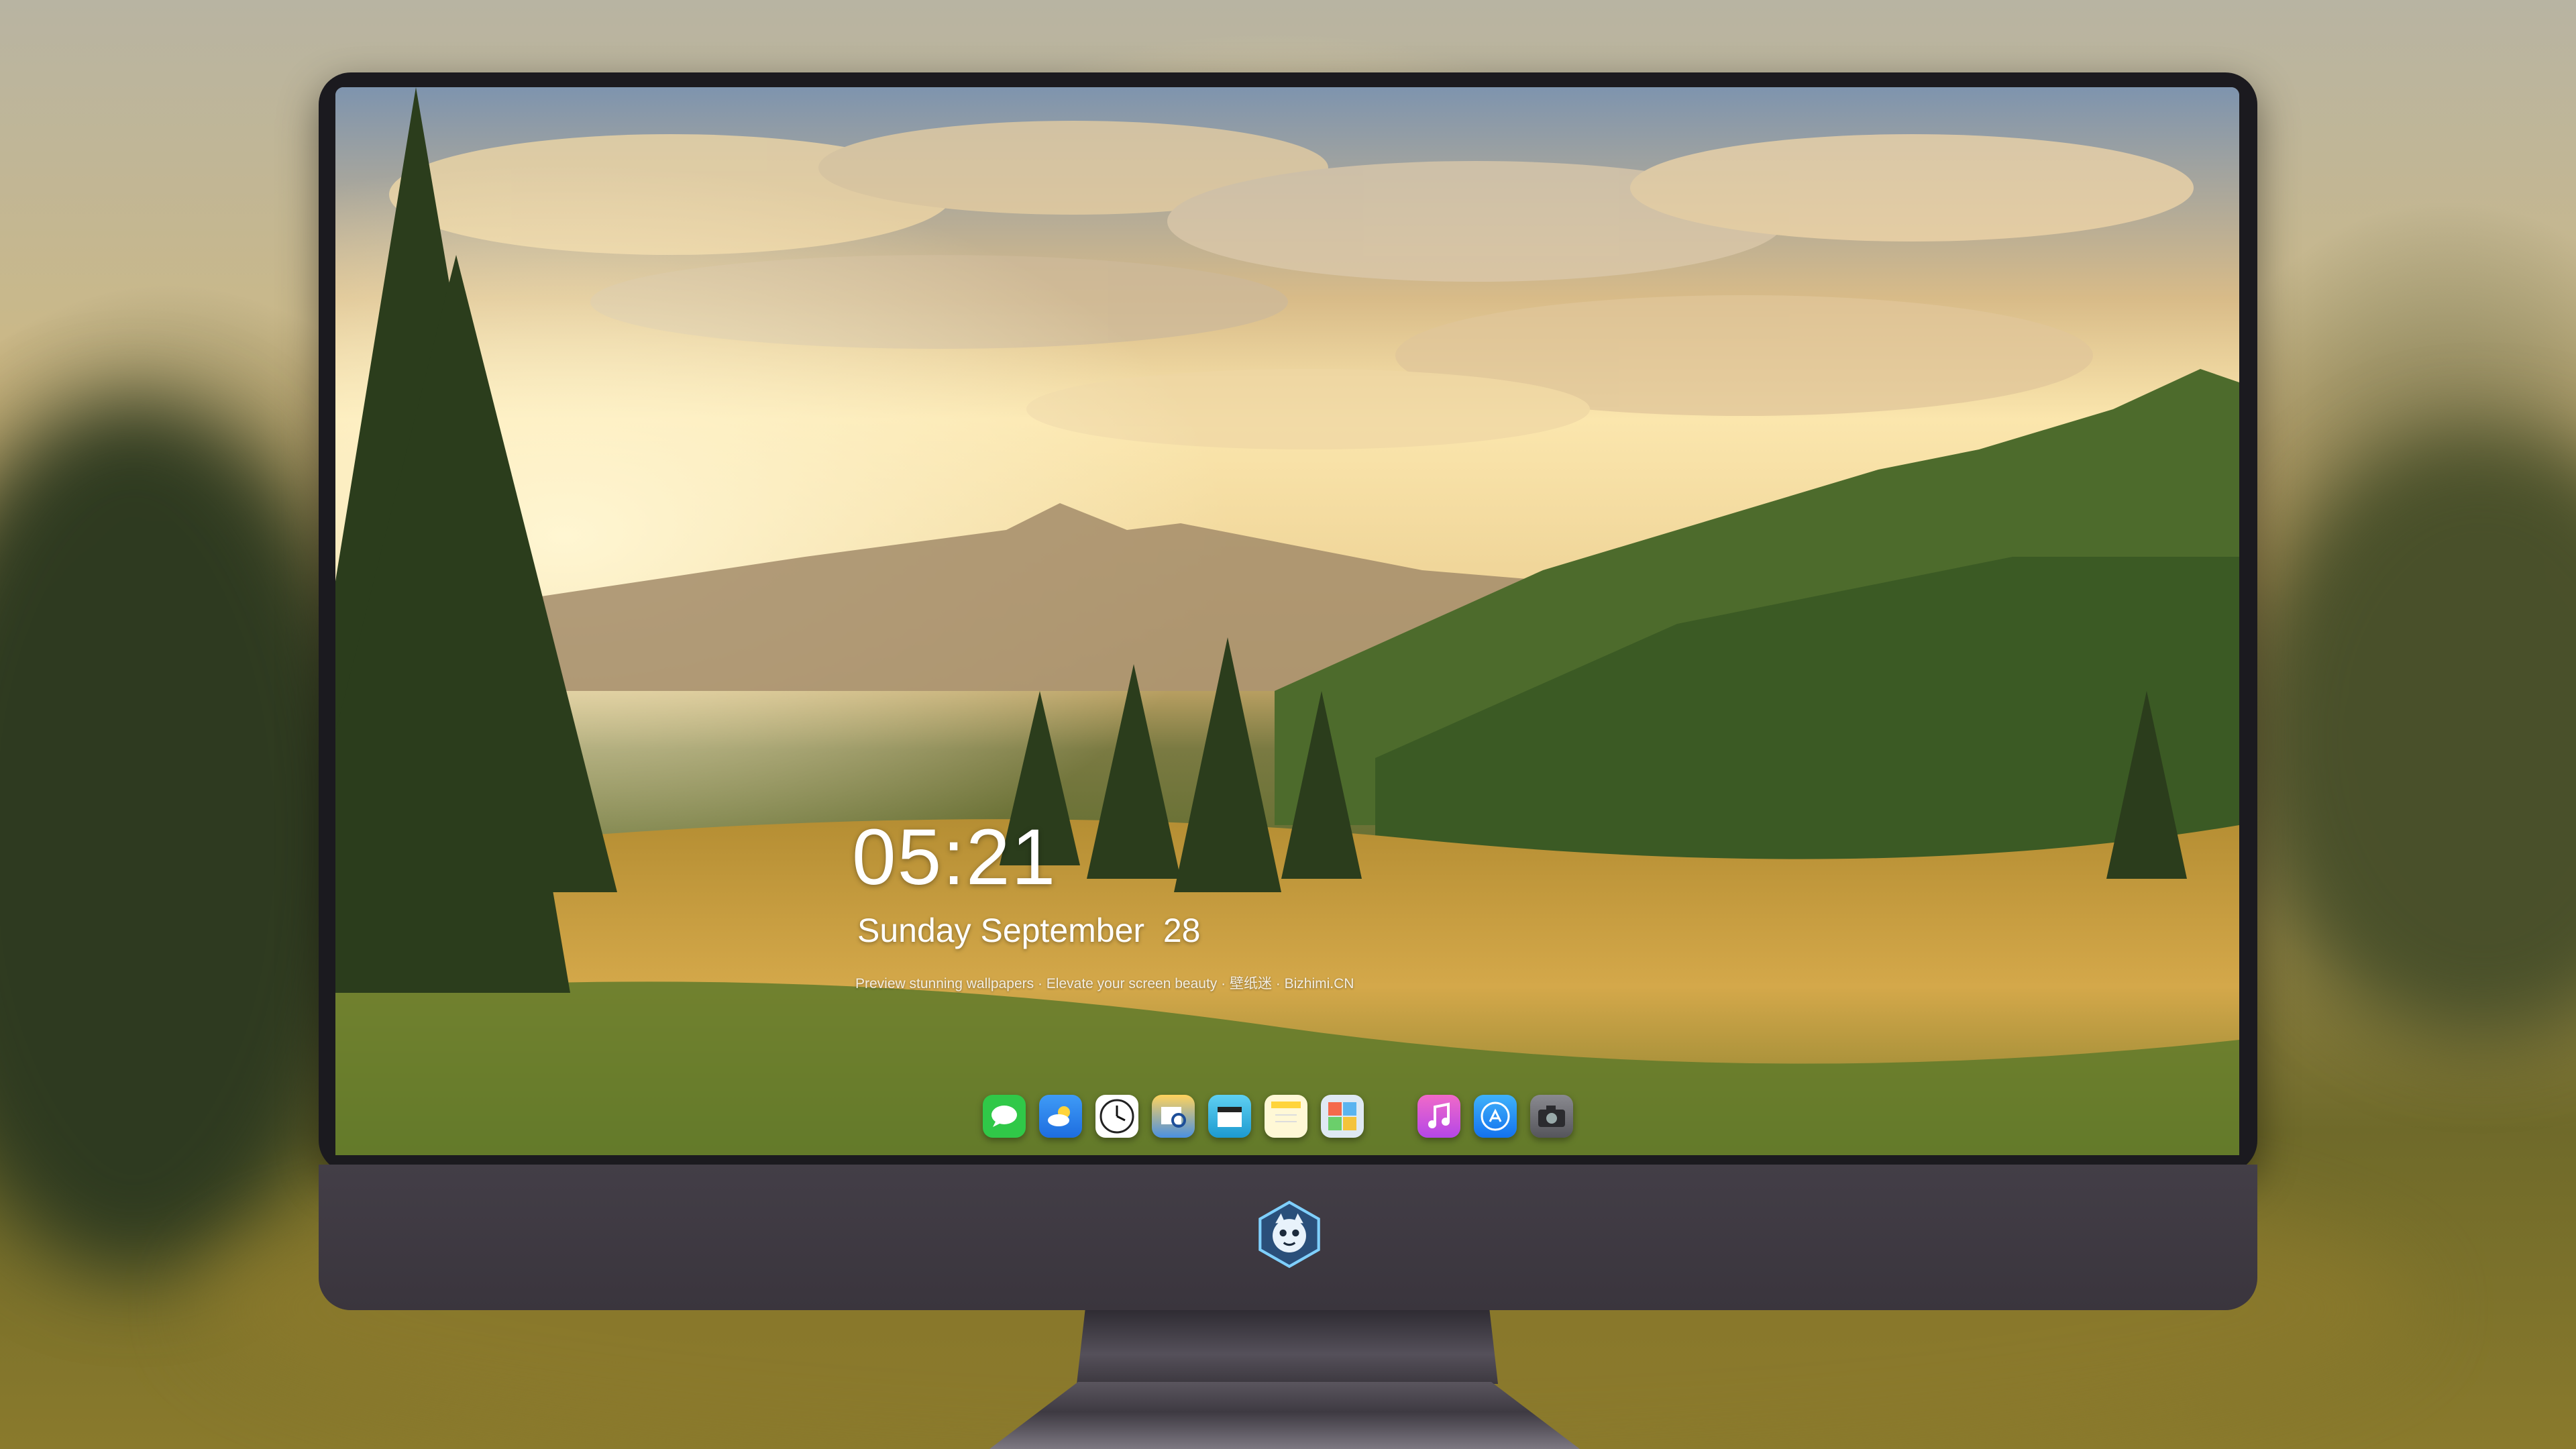  What do you see at coordinates (1004, 1116) in the screenshot?
I see `messages-icon` at bounding box center [1004, 1116].